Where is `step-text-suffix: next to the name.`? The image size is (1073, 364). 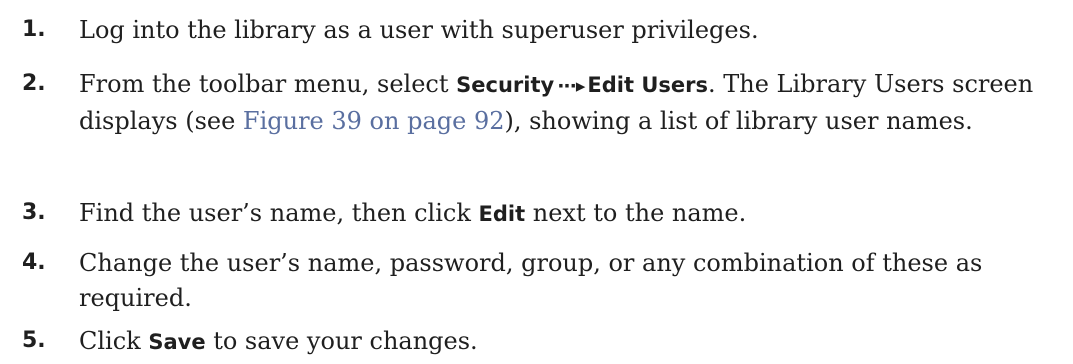
step-text-suffix: next to the name. is located at coordinates (636, 213).